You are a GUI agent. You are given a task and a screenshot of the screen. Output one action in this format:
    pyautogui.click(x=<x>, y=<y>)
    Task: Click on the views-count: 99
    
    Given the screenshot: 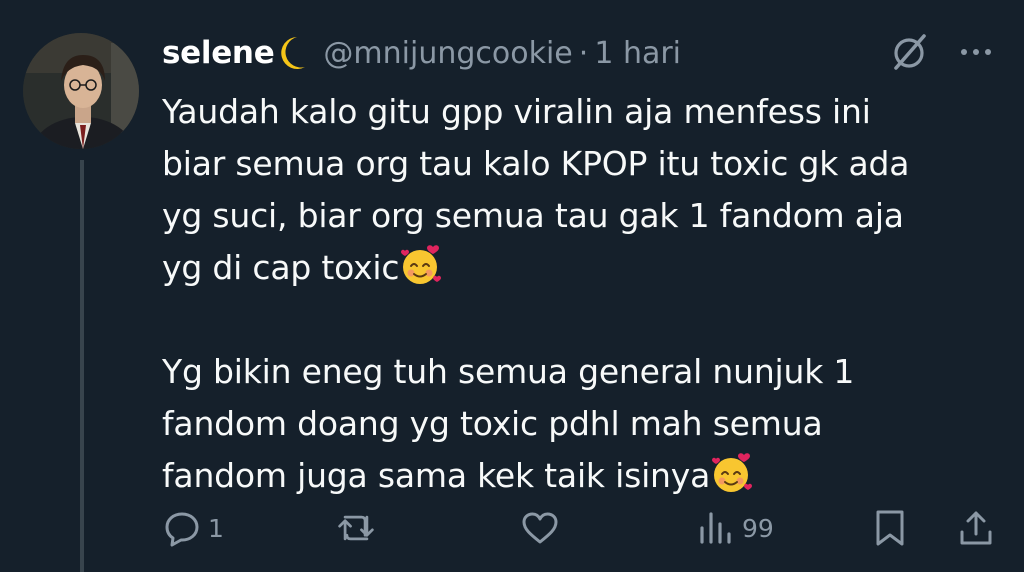 What is the action you would take?
    pyautogui.click(x=758, y=528)
    